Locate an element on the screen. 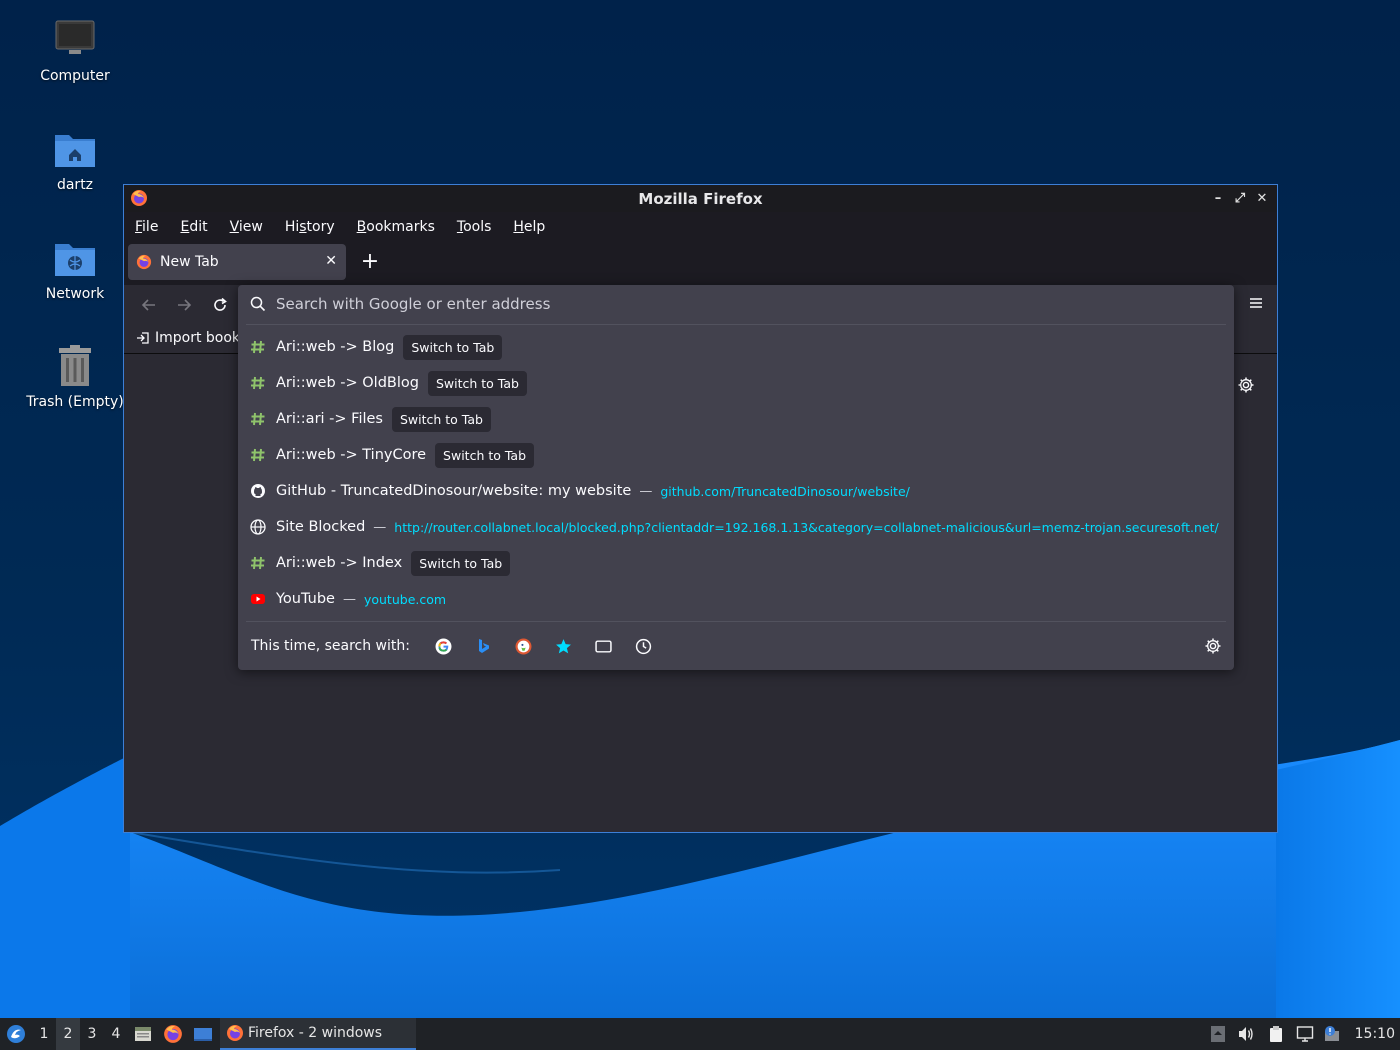 This screenshot has height=1050, width=1400. maximize-button: ⤢ is located at coordinates (1240, 198).